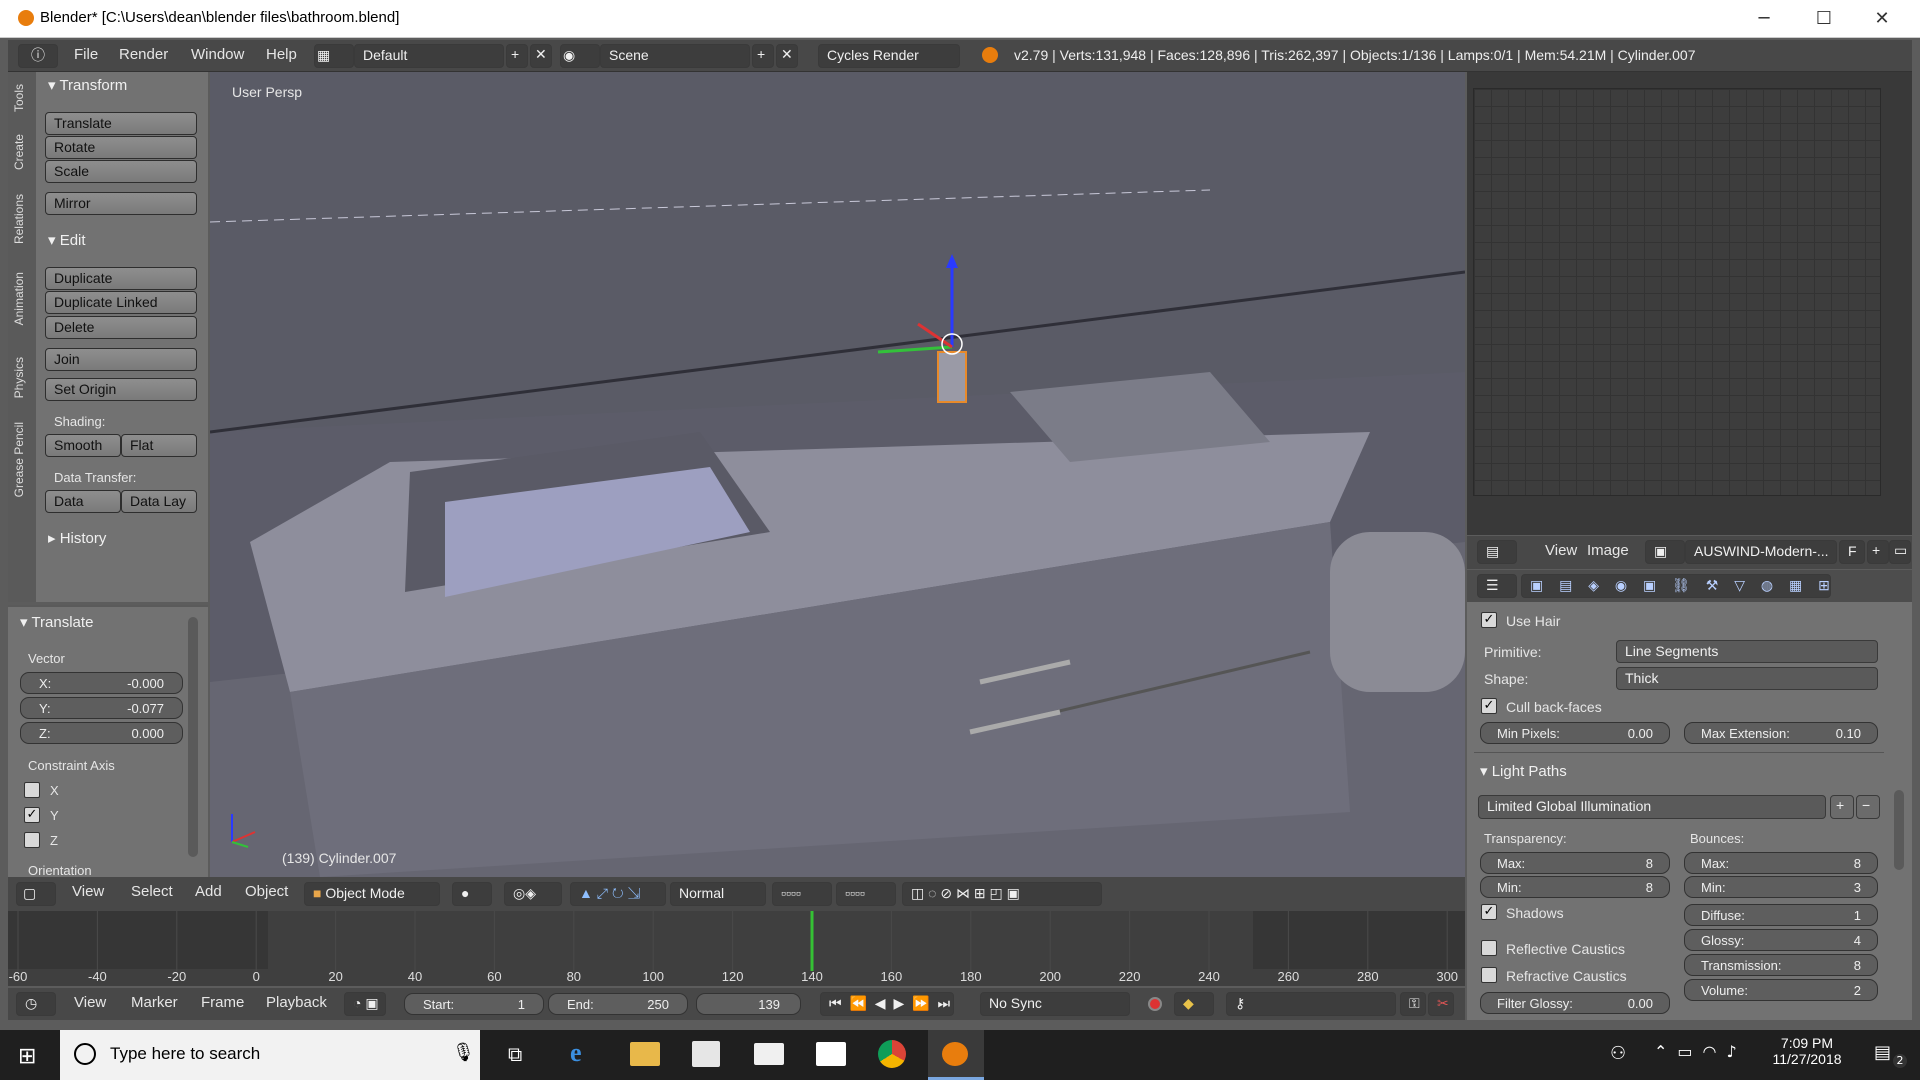 The image size is (1920, 1080). What do you see at coordinates (22, 377) in the screenshot?
I see `tab-physics: Physics` at bounding box center [22, 377].